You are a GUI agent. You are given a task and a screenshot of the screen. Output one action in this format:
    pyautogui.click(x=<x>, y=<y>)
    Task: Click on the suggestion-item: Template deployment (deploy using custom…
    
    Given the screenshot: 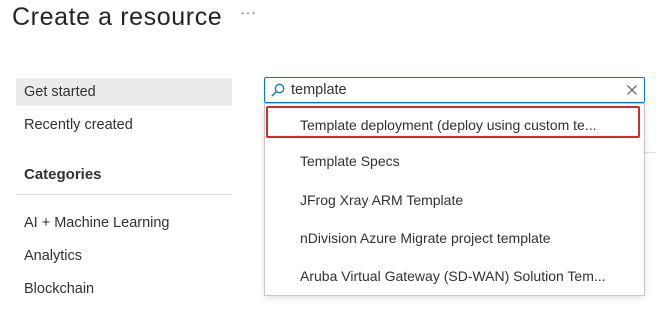 What is the action you would take?
    pyautogui.click(x=454, y=125)
    